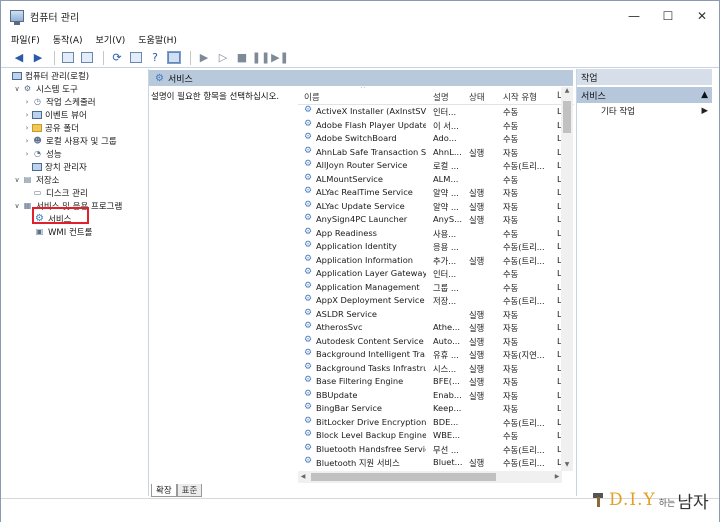  Describe the element at coordinates (430, 463) in the screenshot. I see `table-row: ⚙ Bluetooth 지원 서비스 Bluet... 실행 수동(트리... L` at that location.